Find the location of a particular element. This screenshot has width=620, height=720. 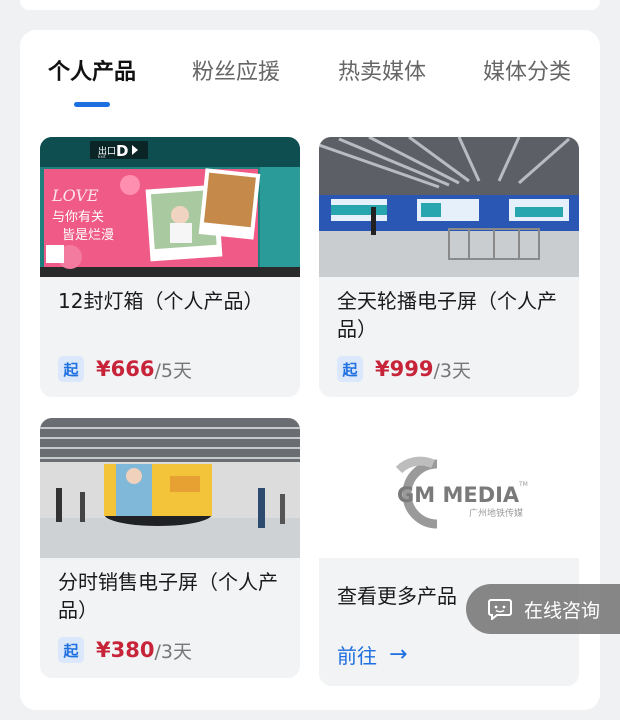

price-value: ¥999 is located at coordinates (404, 369).